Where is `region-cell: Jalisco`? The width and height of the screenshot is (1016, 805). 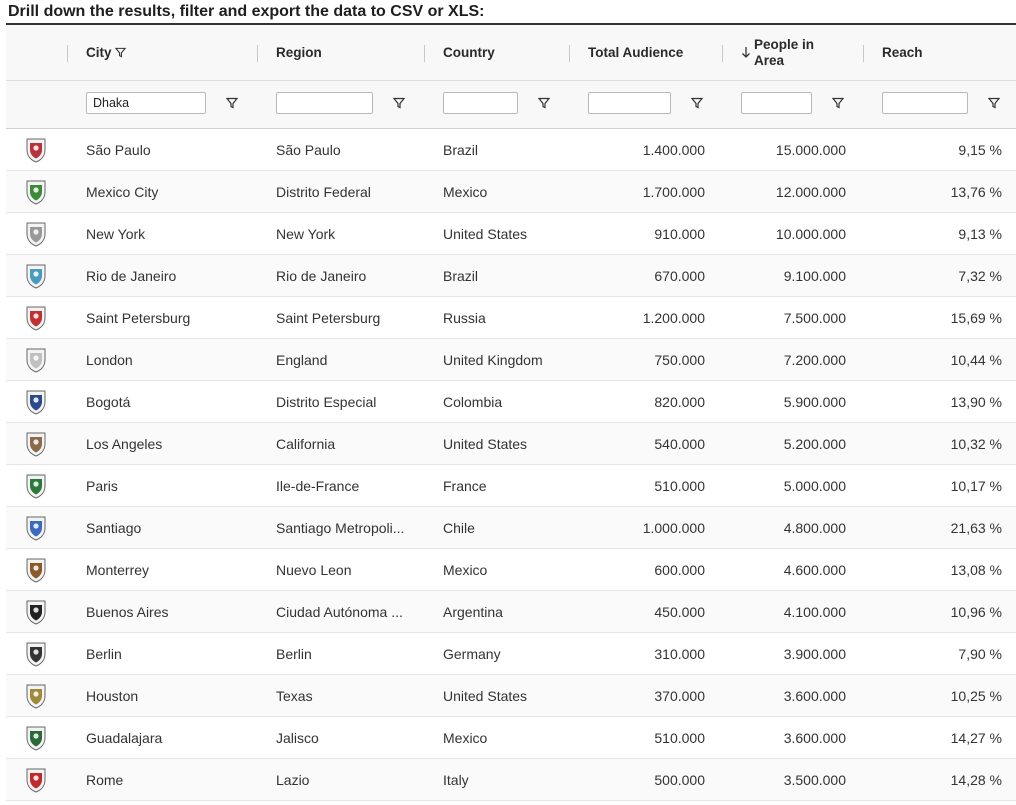
region-cell: Jalisco is located at coordinates (297, 737).